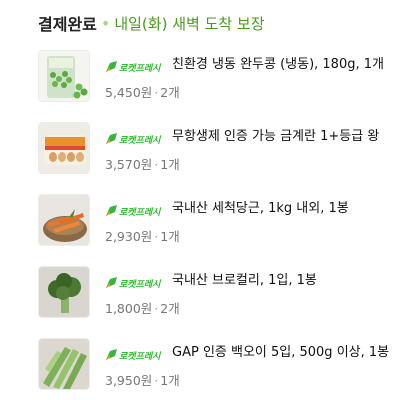  I want to click on product-image-eggs, so click(64, 148).